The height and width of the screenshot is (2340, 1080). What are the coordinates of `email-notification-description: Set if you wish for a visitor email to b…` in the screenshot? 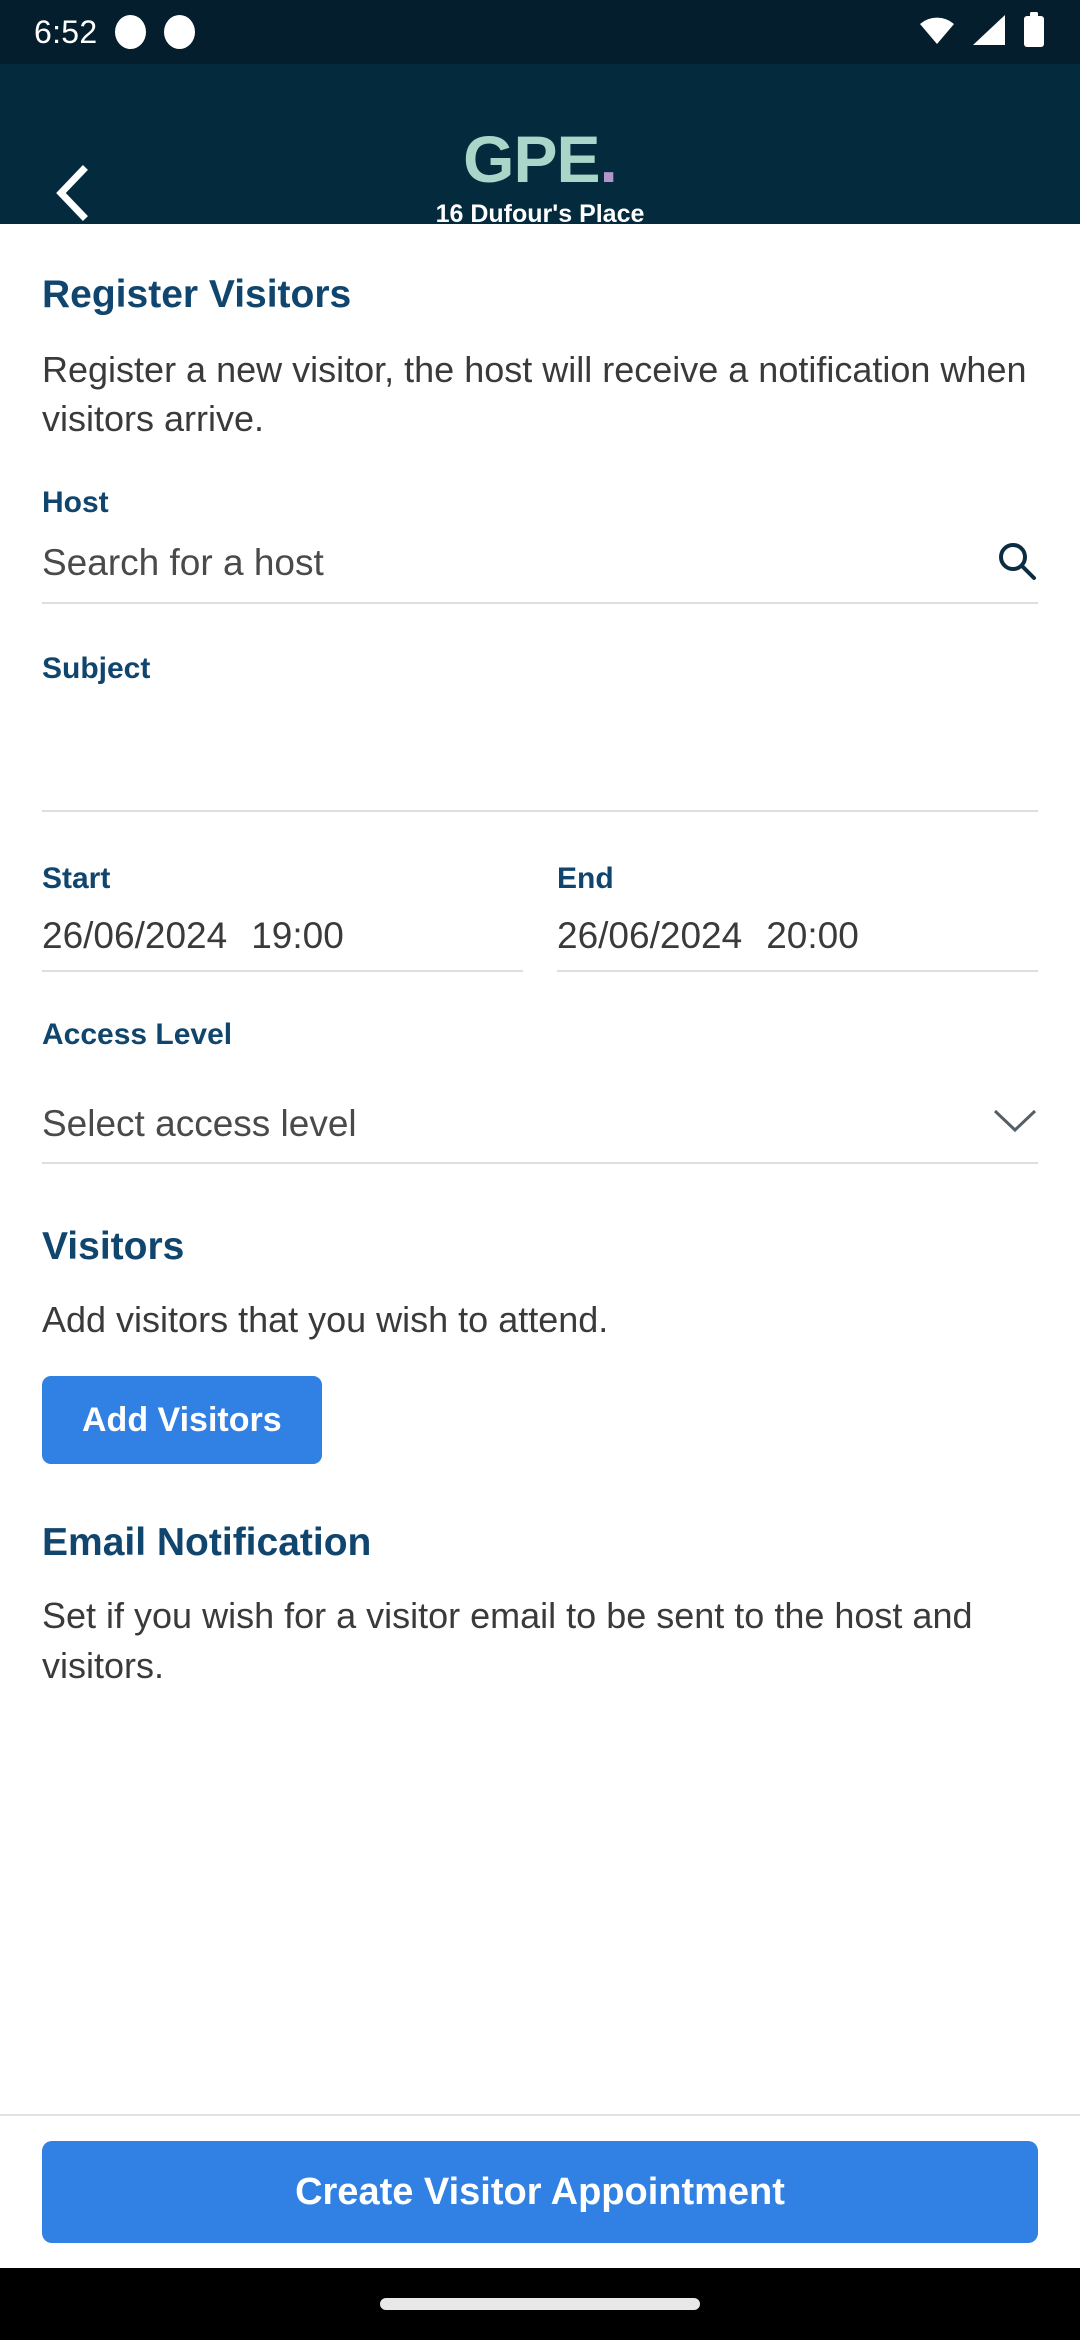 It's located at (507, 1640).